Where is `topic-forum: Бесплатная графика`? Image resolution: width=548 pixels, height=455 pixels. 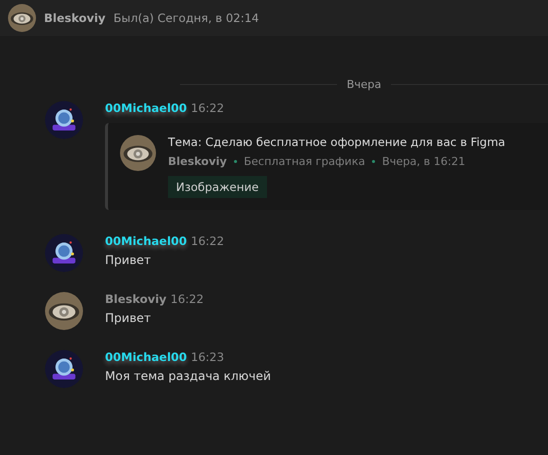
topic-forum: Бесплатная графика is located at coordinates (305, 161).